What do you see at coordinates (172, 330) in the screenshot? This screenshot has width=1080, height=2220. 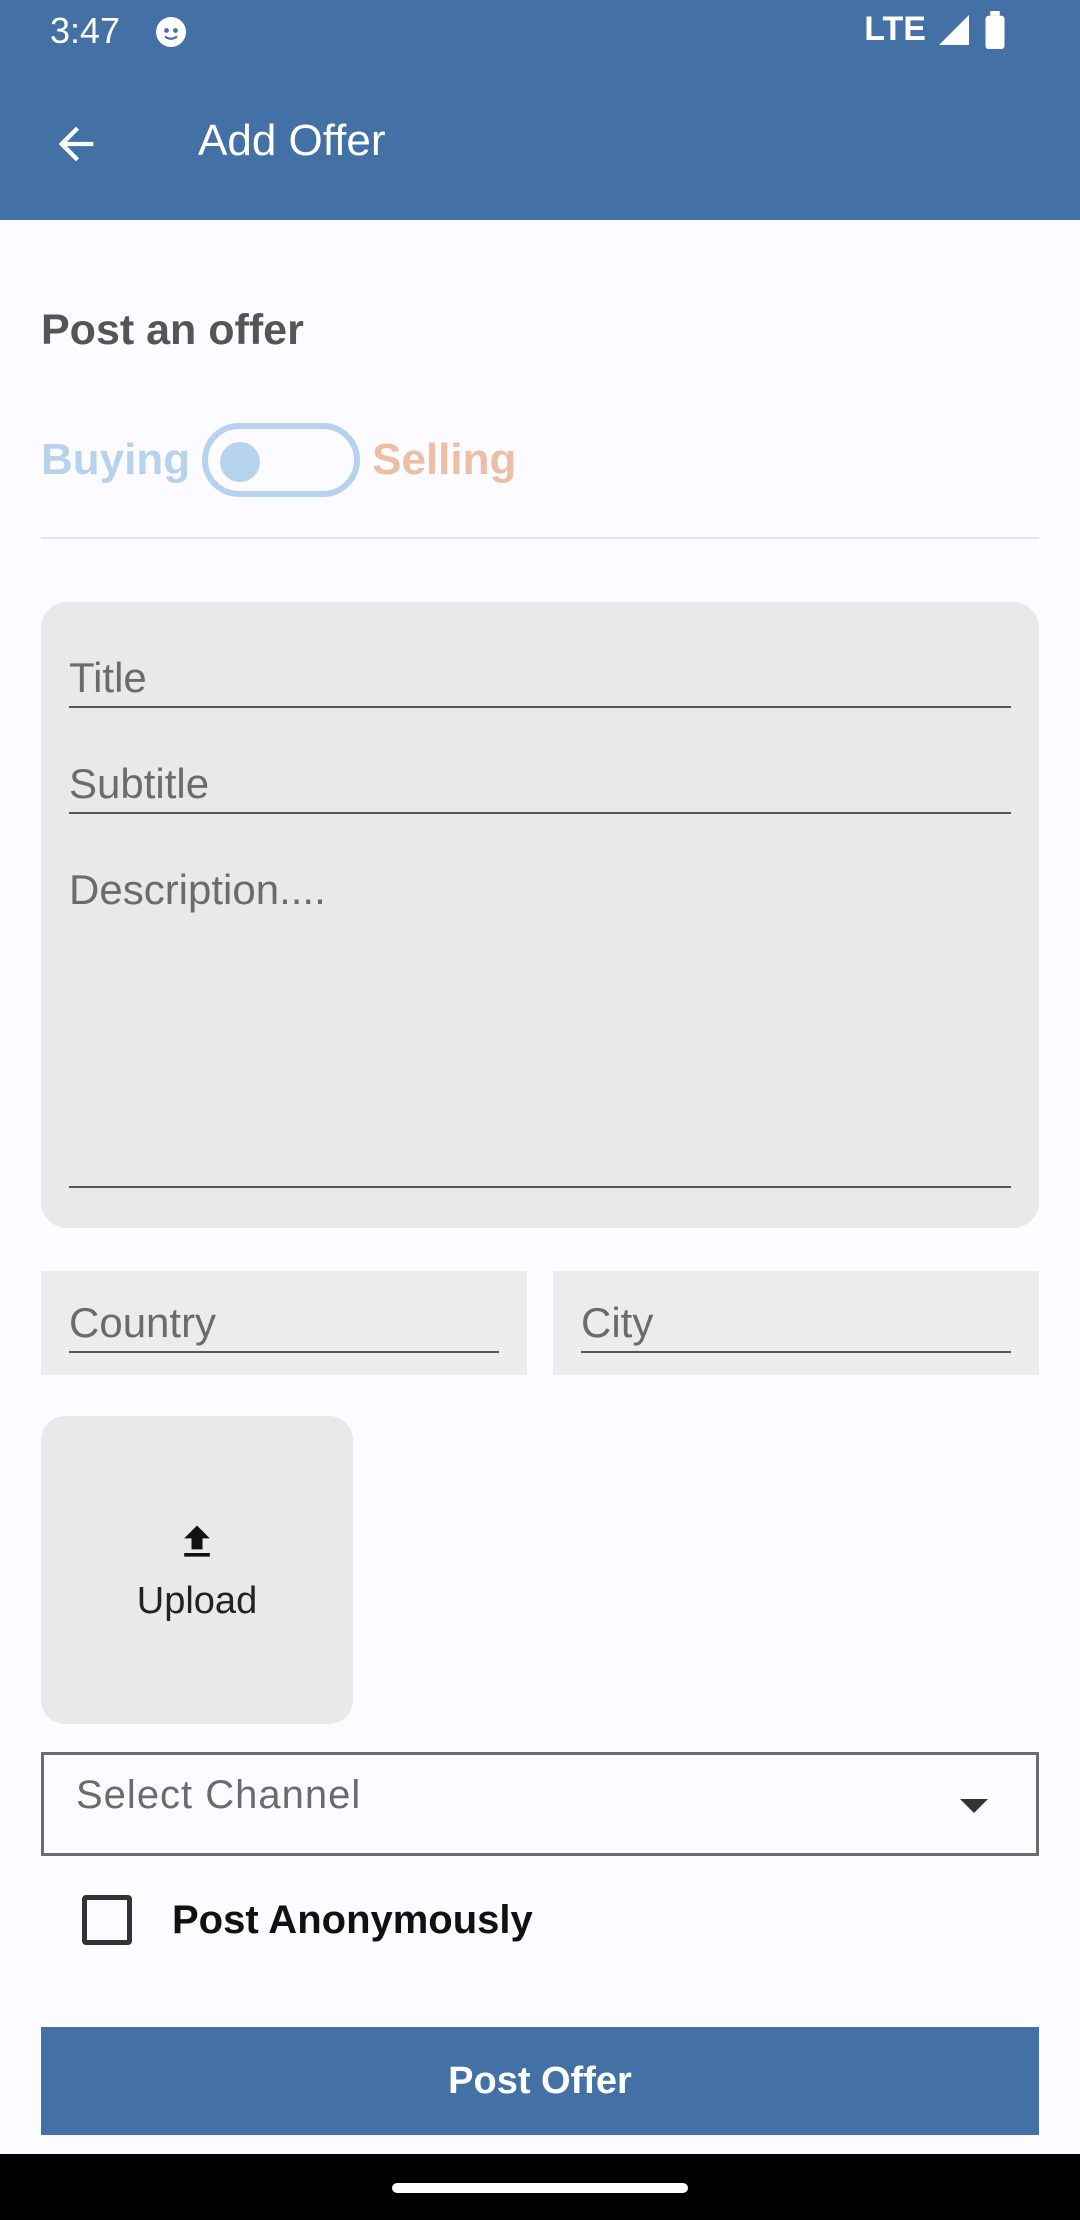 I see `section-title: Post an offer` at bounding box center [172, 330].